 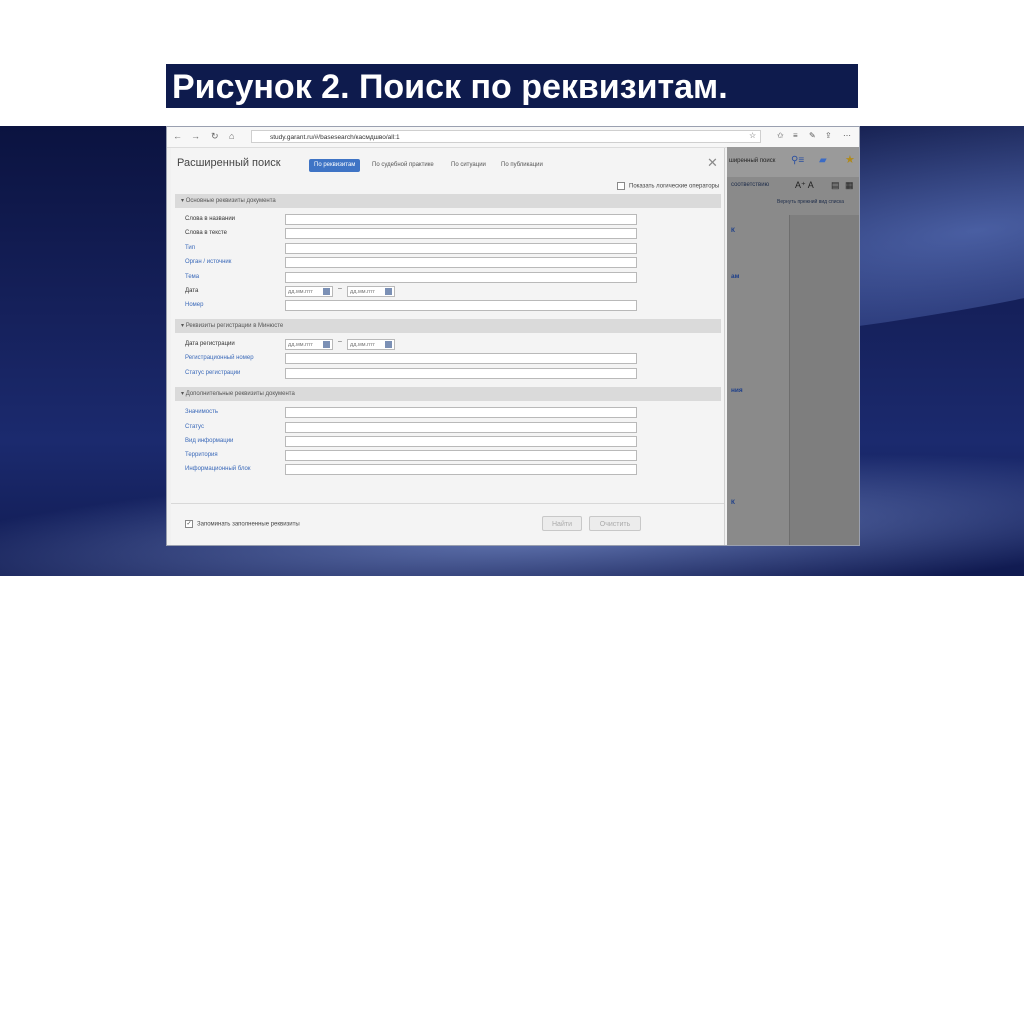 I want to click on topic-input, so click(x=461, y=277).